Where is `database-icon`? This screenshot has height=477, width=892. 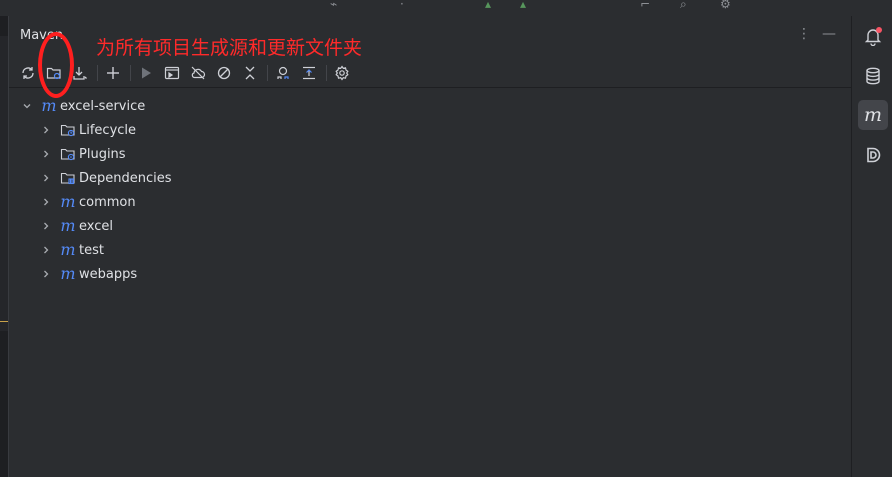 database-icon is located at coordinates (873, 76).